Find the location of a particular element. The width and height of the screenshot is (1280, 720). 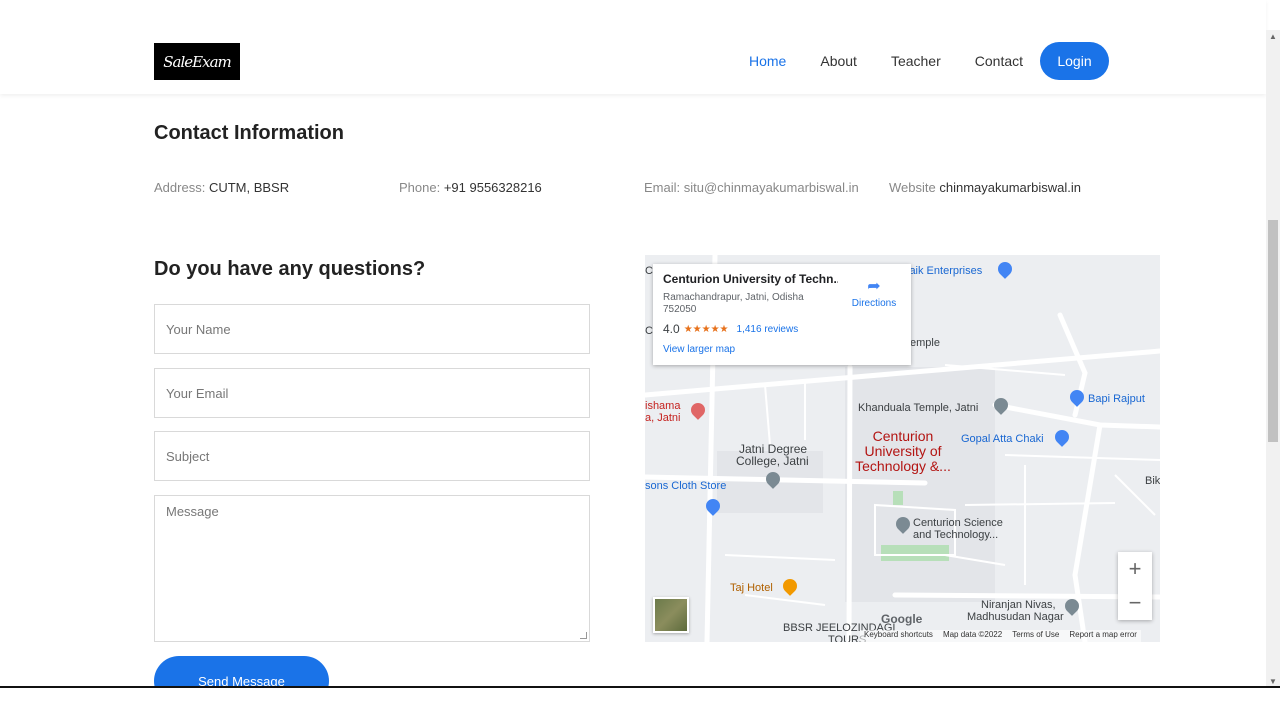

phone-label: Phone: is located at coordinates (420, 187).